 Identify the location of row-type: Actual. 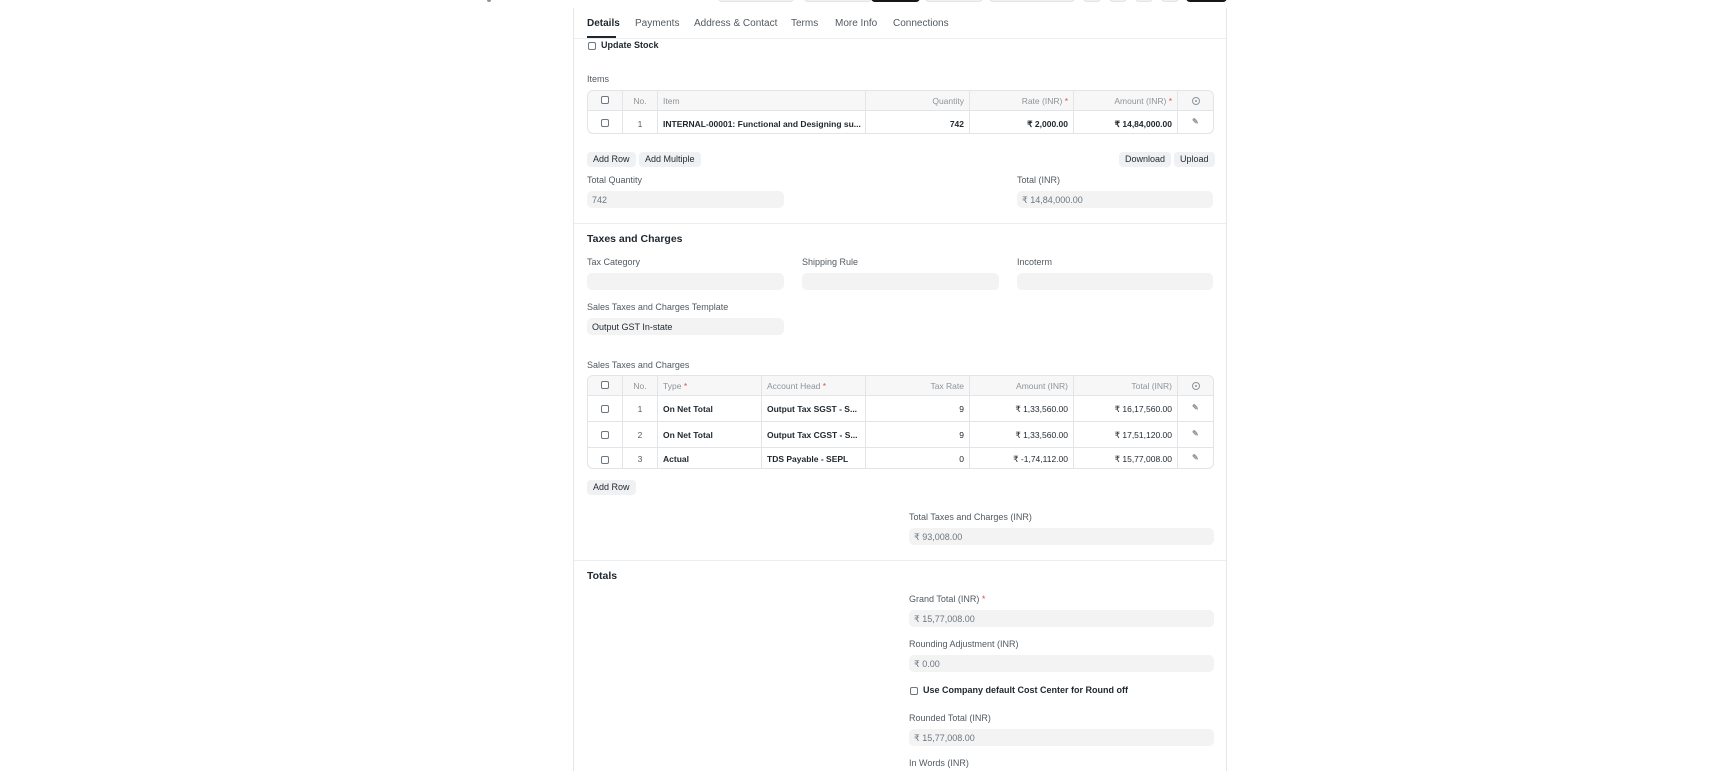
(710, 458).